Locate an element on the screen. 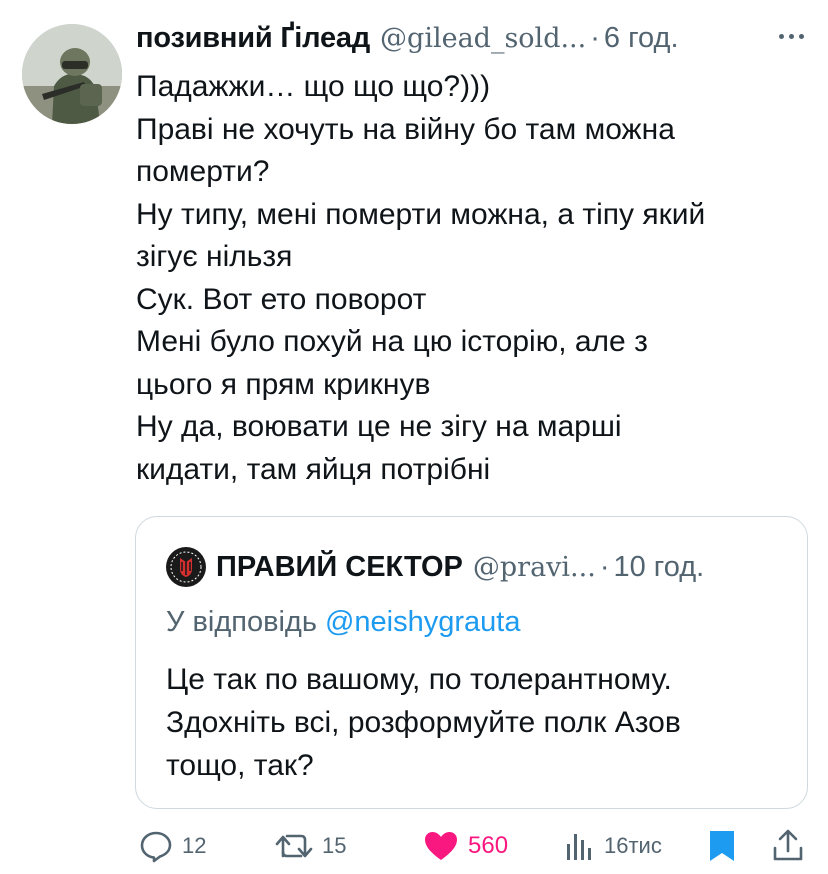  reply-icon is located at coordinates (156, 847).